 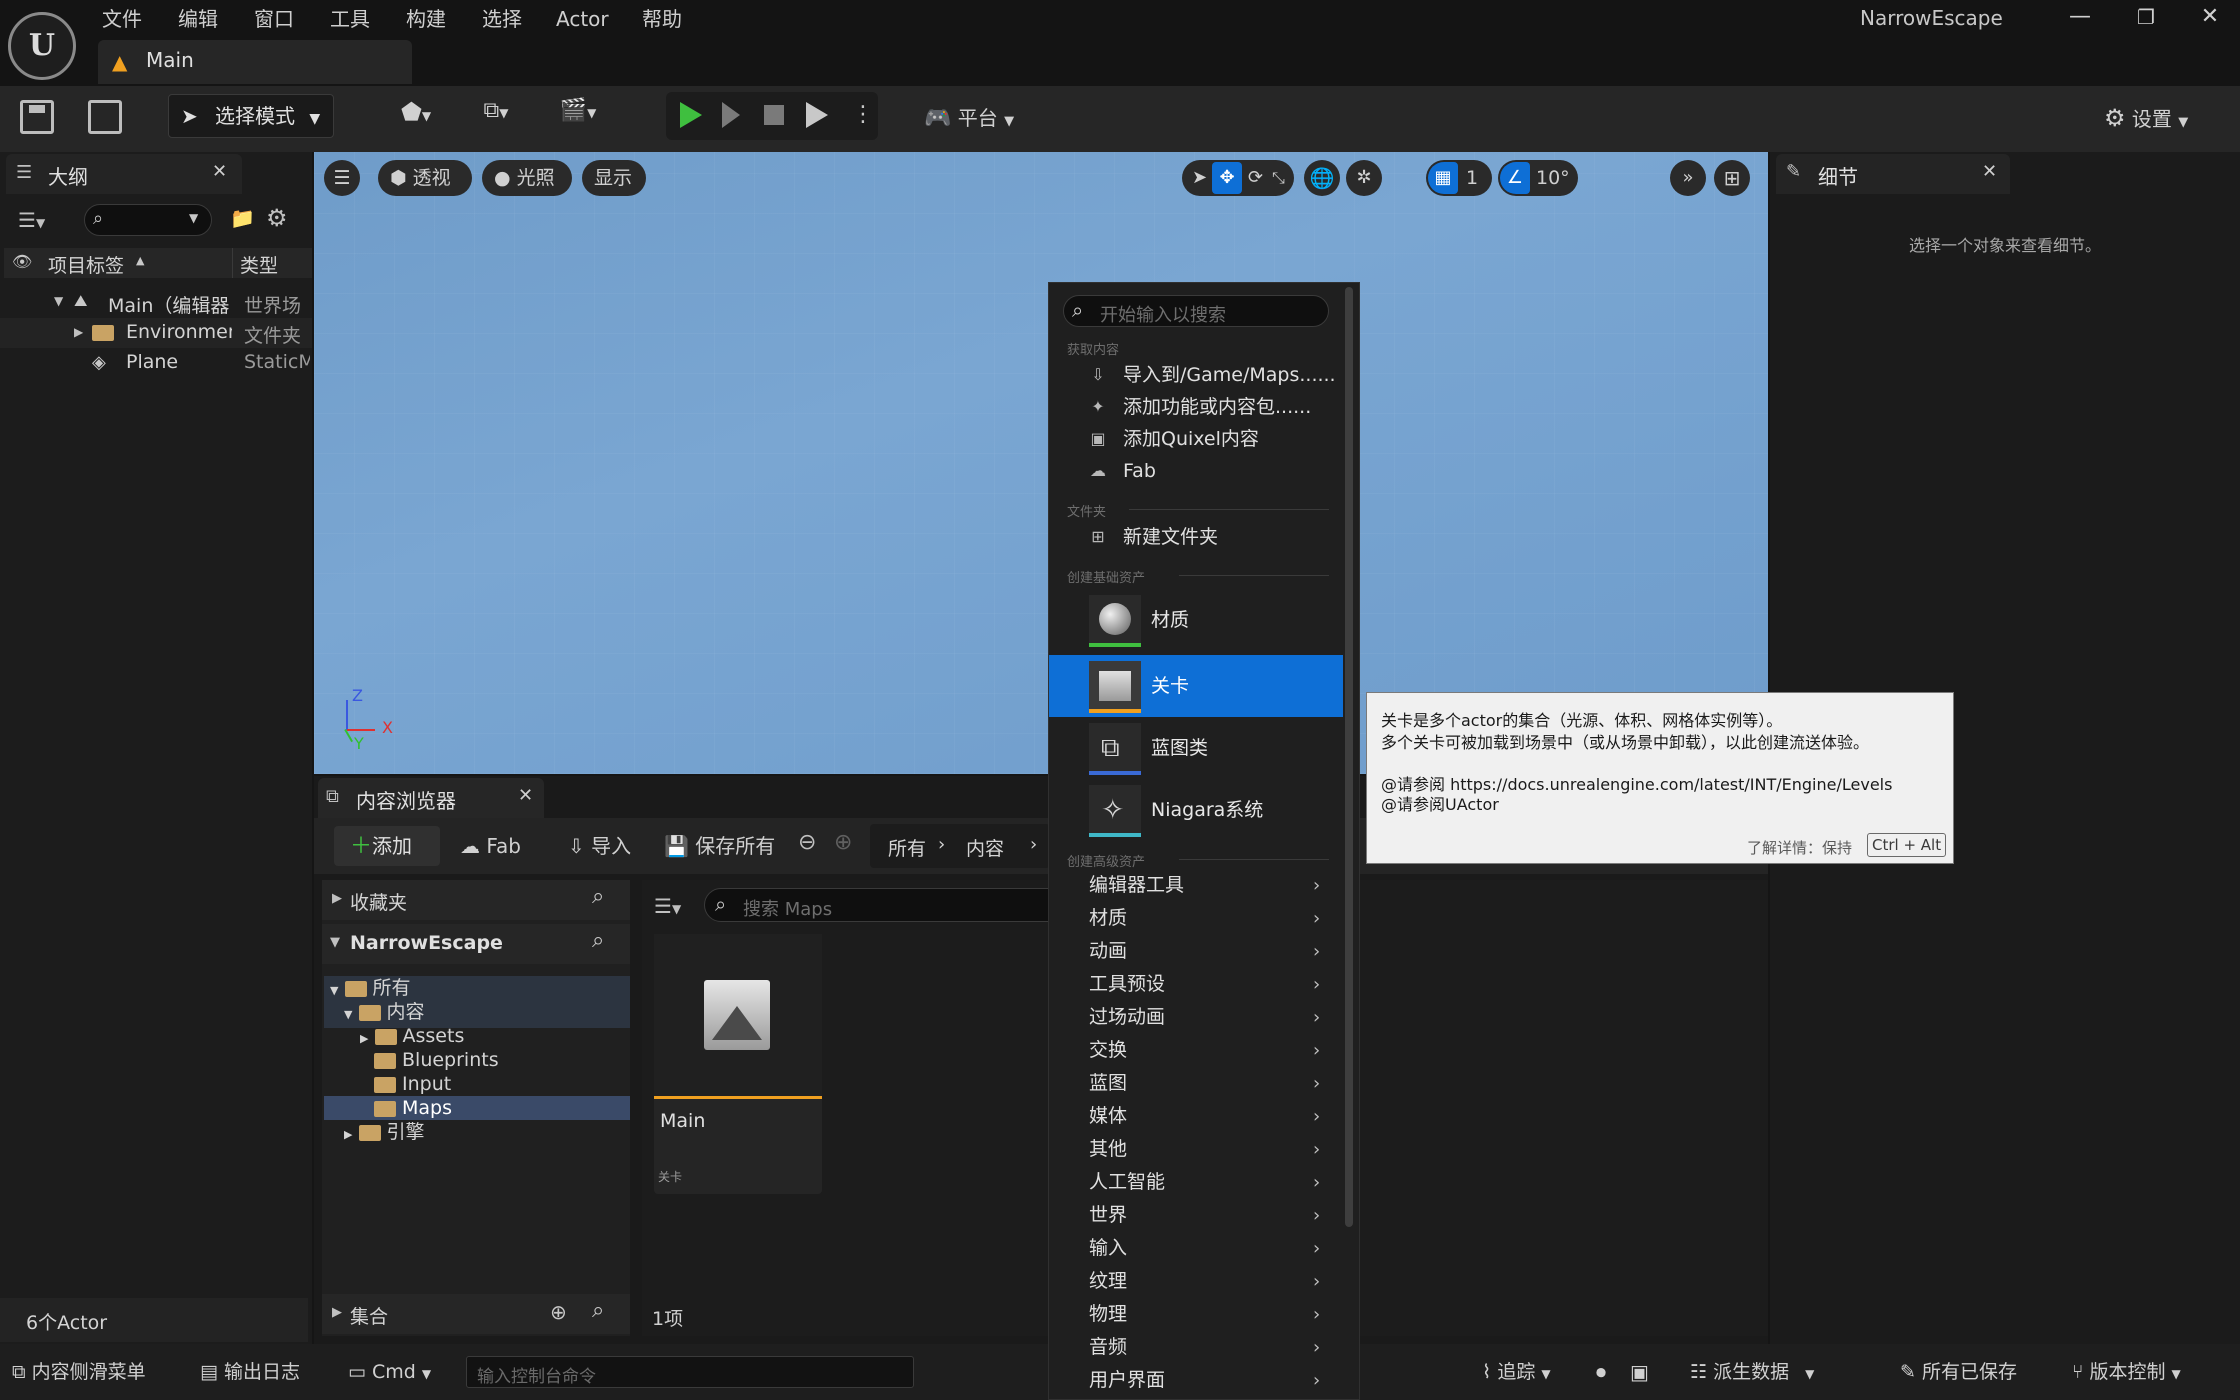 What do you see at coordinates (342, 178) in the screenshot?
I see `viewport-menu-icon: ☰` at bounding box center [342, 178].